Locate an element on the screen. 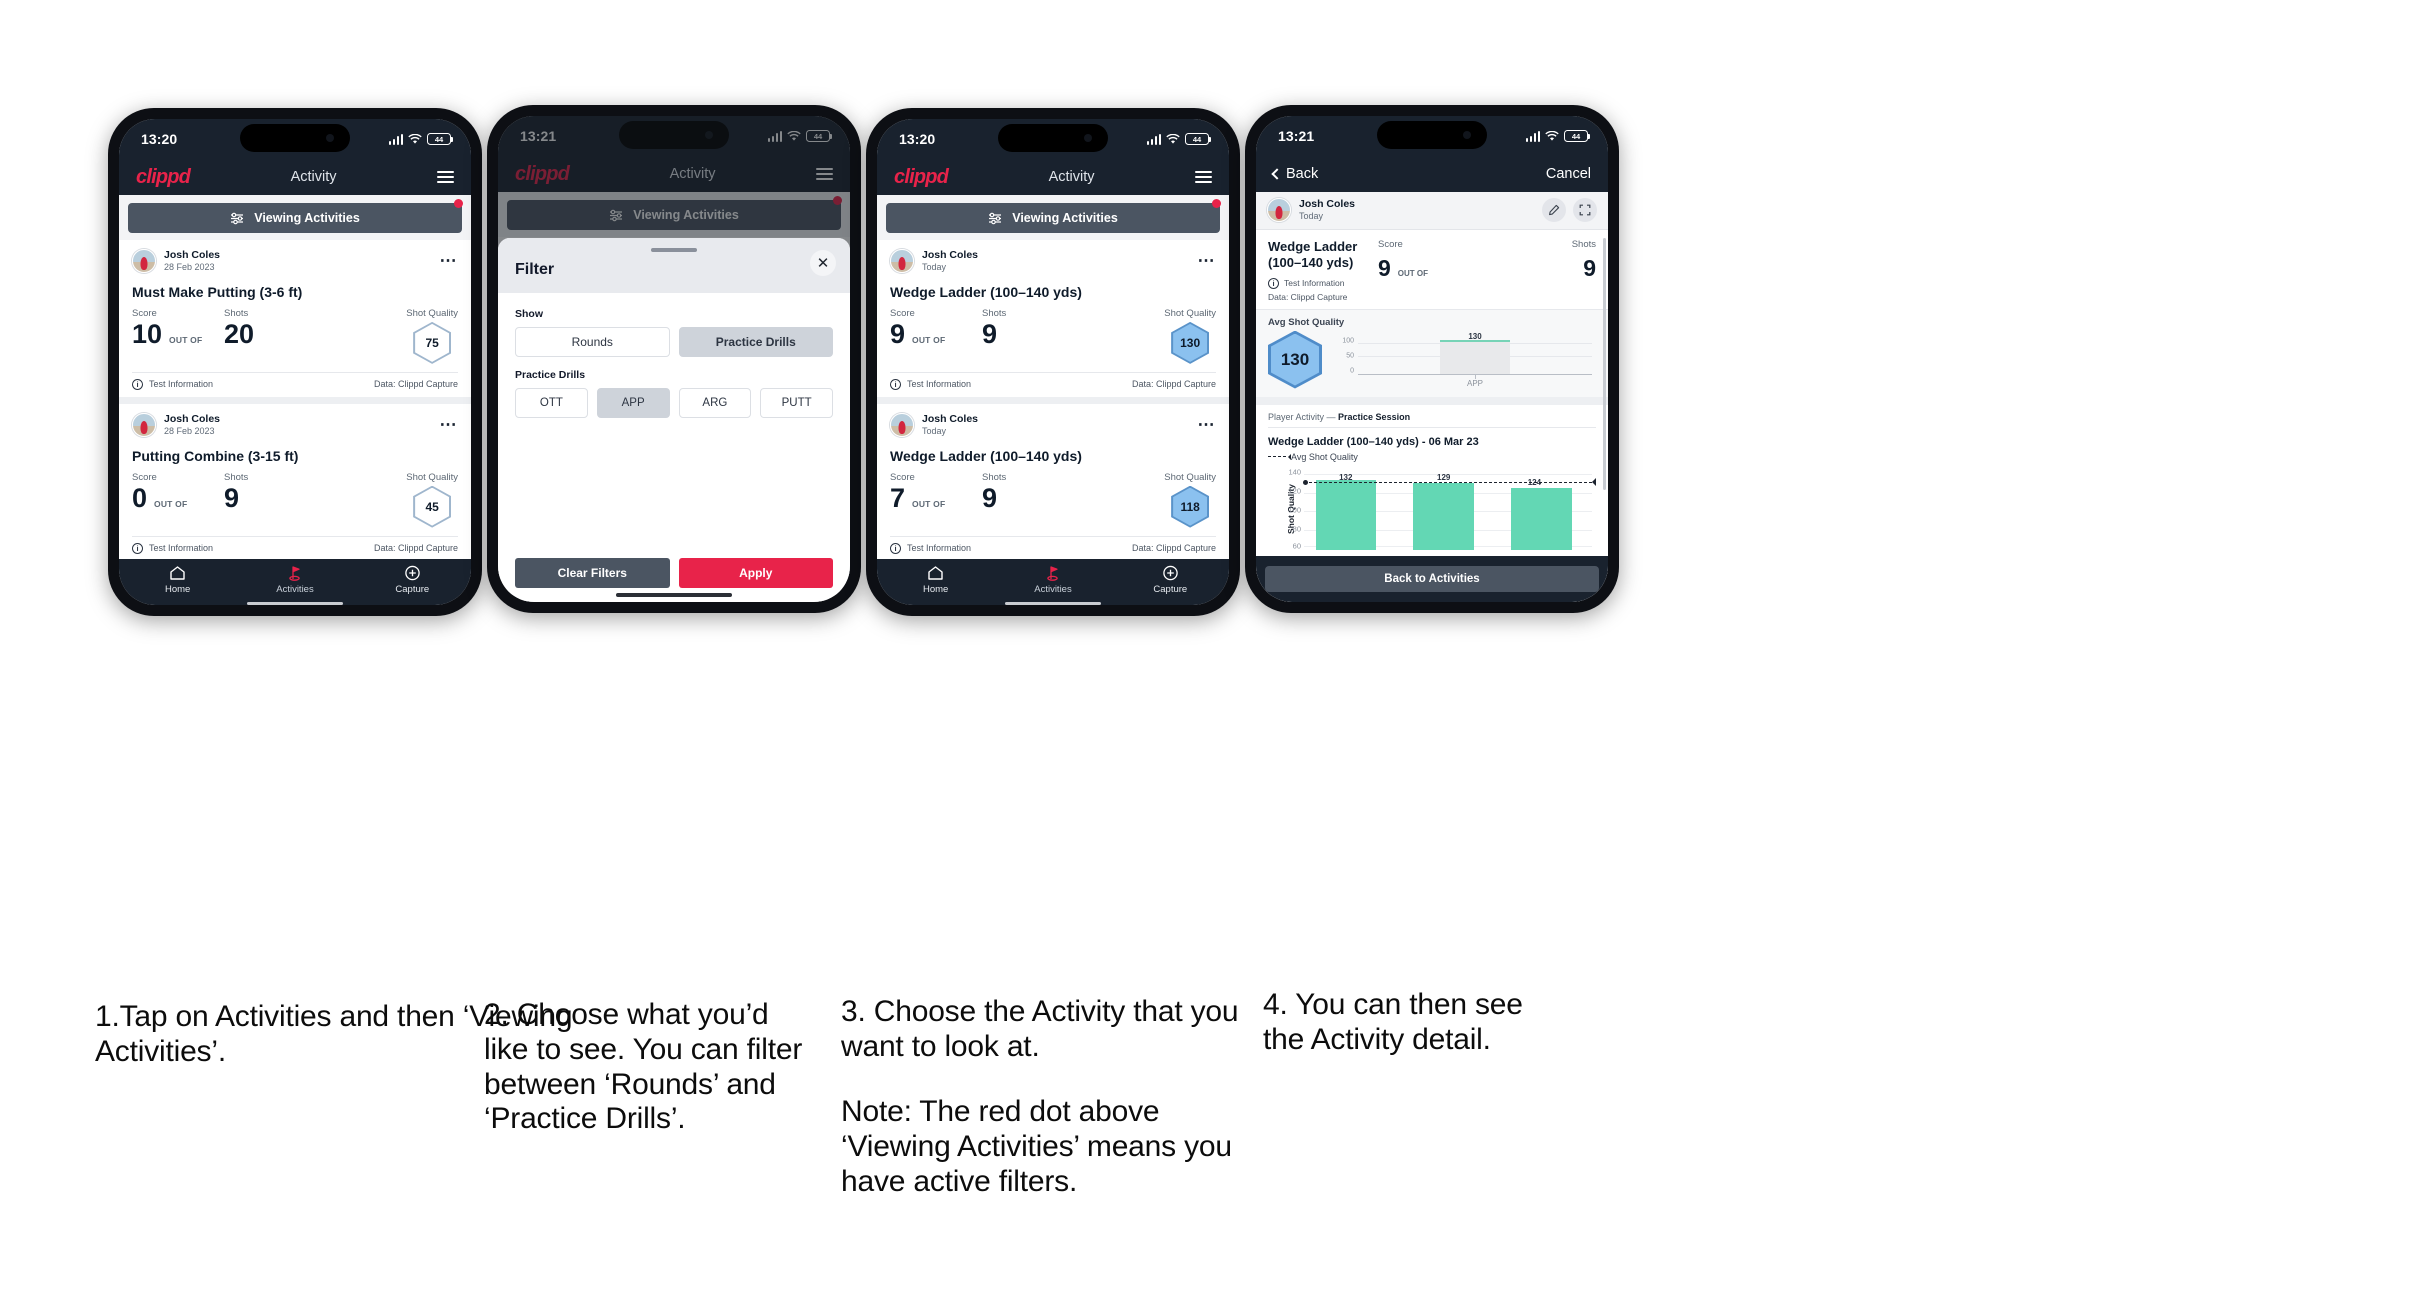 The height and width of the screenshot is (1303, 2423). detail-user-bar: Josh Coles Today is located at coordinates (1432, 211).